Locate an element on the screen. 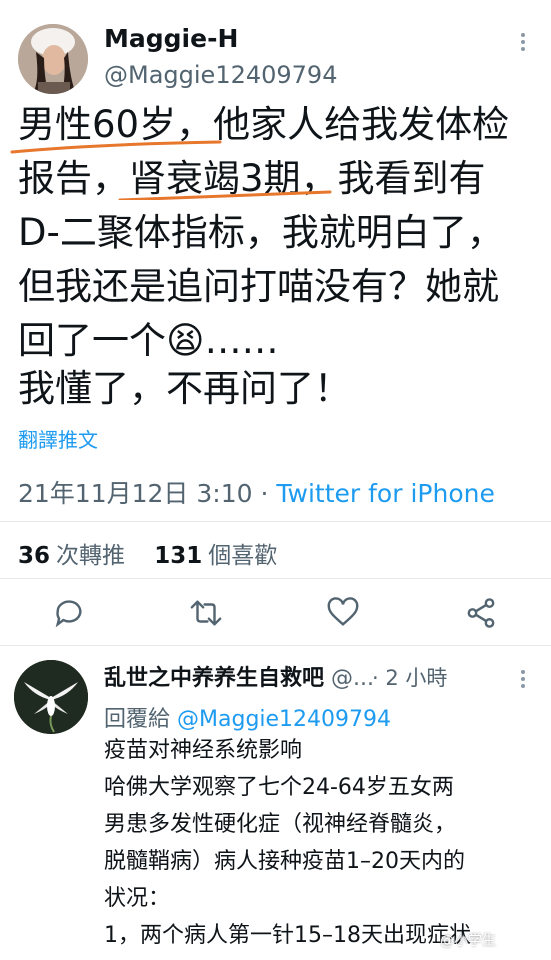 The image size is (551, 960). reply-author-avatar is located at coordinates (51, 697).